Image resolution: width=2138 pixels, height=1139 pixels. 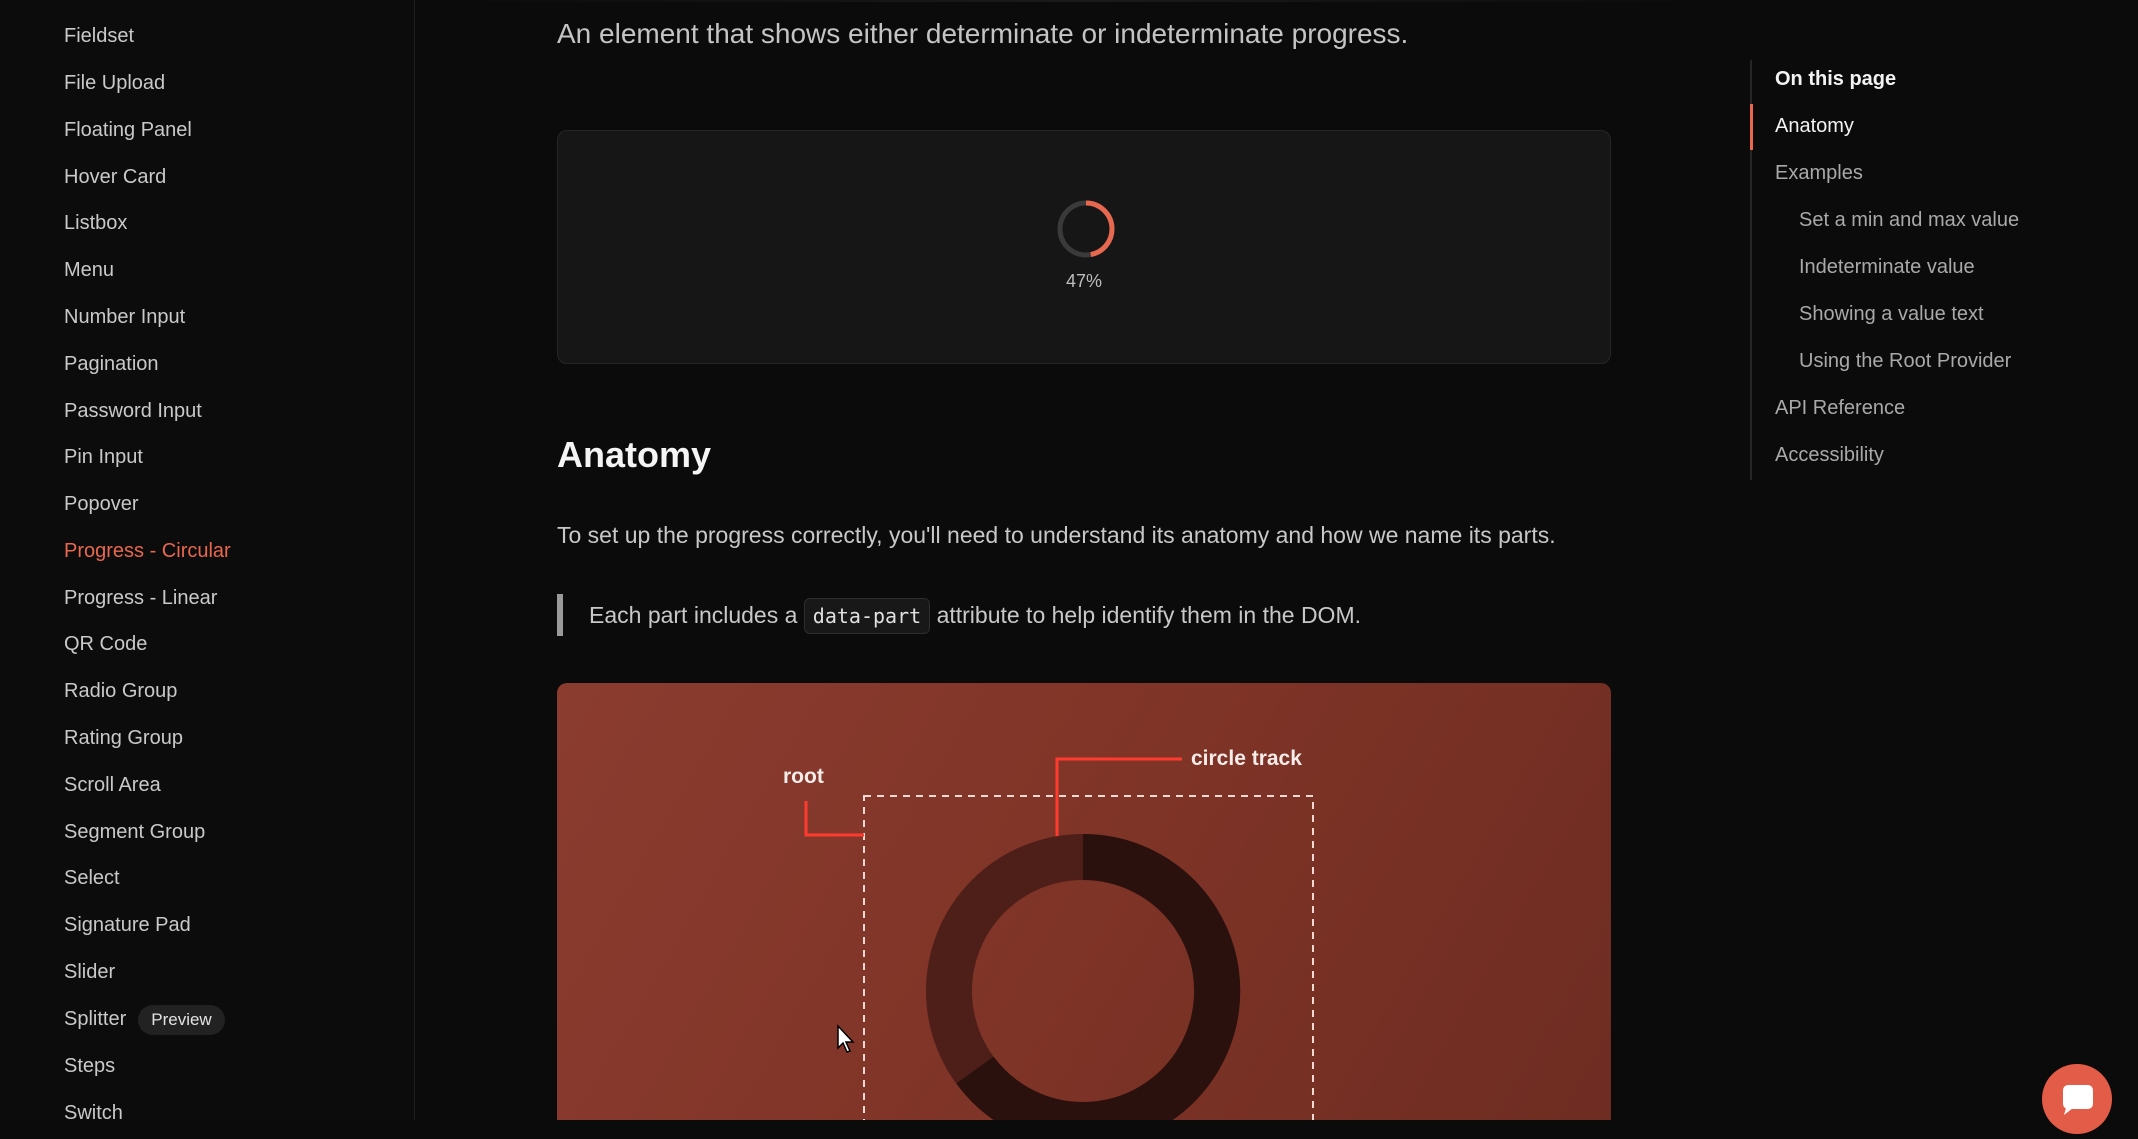 What do you see at coordinates (693, 615) in the screenshot?
I see `callout-text-before: Each part includes a` at bounding box center [693, 615].